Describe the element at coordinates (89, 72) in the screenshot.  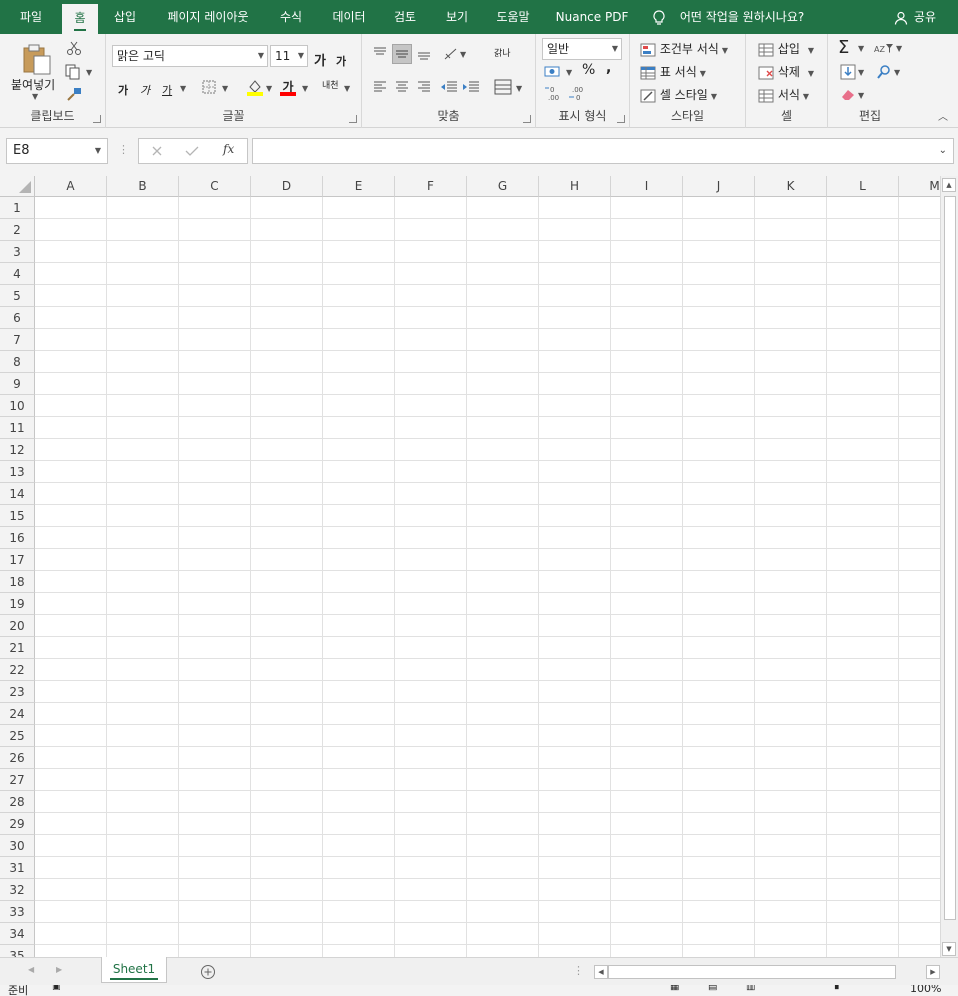
I see `copy-dropdown-icon: ▼` at that location.